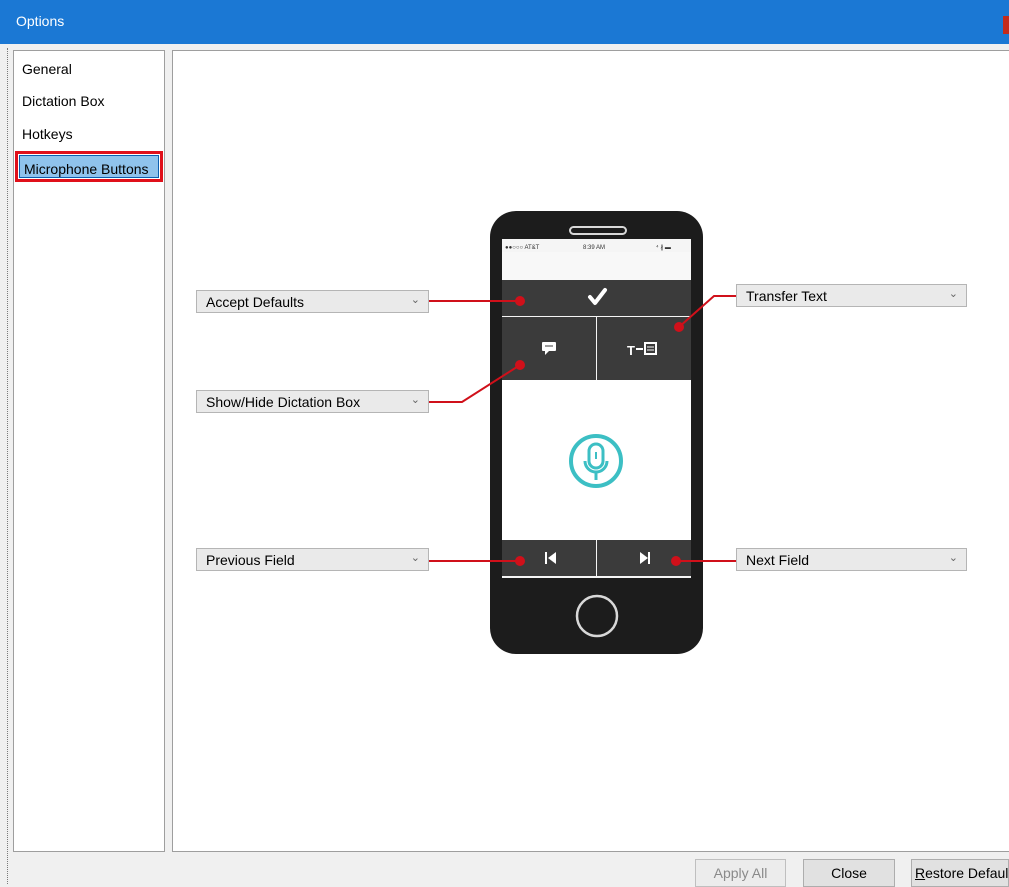 Image resolution: width=1009 pixels, height=887 pixels. Describe the element at coordinates (312, 559) in the screenshot. I see `previous-field-select: Previous Field ⌄` at that location.